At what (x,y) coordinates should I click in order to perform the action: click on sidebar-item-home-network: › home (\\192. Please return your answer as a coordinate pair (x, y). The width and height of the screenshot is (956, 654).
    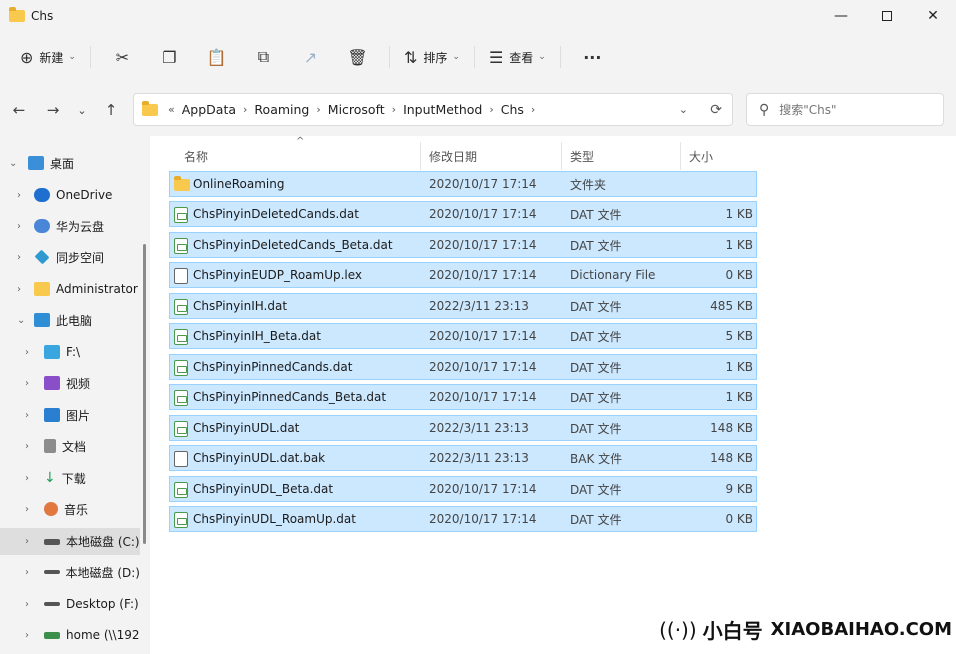
    Looking at the image, I should click on (70, 635).